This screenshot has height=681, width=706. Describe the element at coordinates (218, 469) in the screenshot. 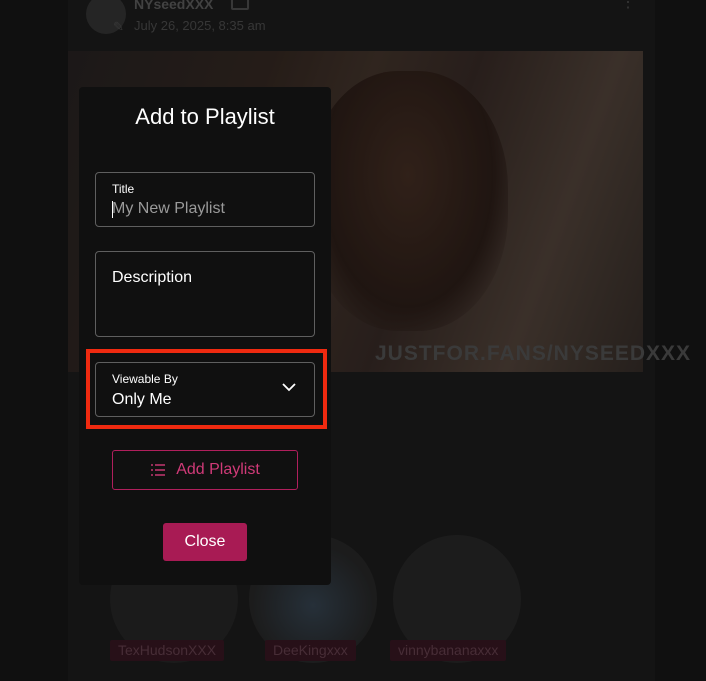

I see `add-playlist-label: Add Playlist` at that location.